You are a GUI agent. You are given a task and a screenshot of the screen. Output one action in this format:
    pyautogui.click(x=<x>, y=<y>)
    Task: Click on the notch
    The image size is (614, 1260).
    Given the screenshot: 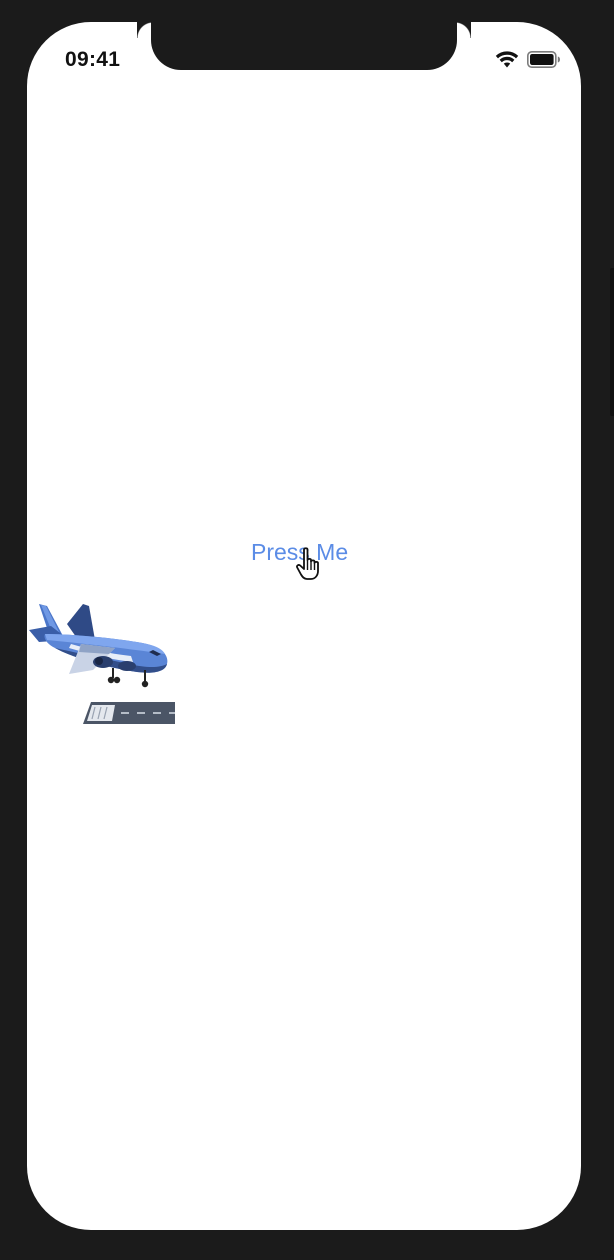 What is the action you would take?
    pyautogui.click(x=311, y=46)
    